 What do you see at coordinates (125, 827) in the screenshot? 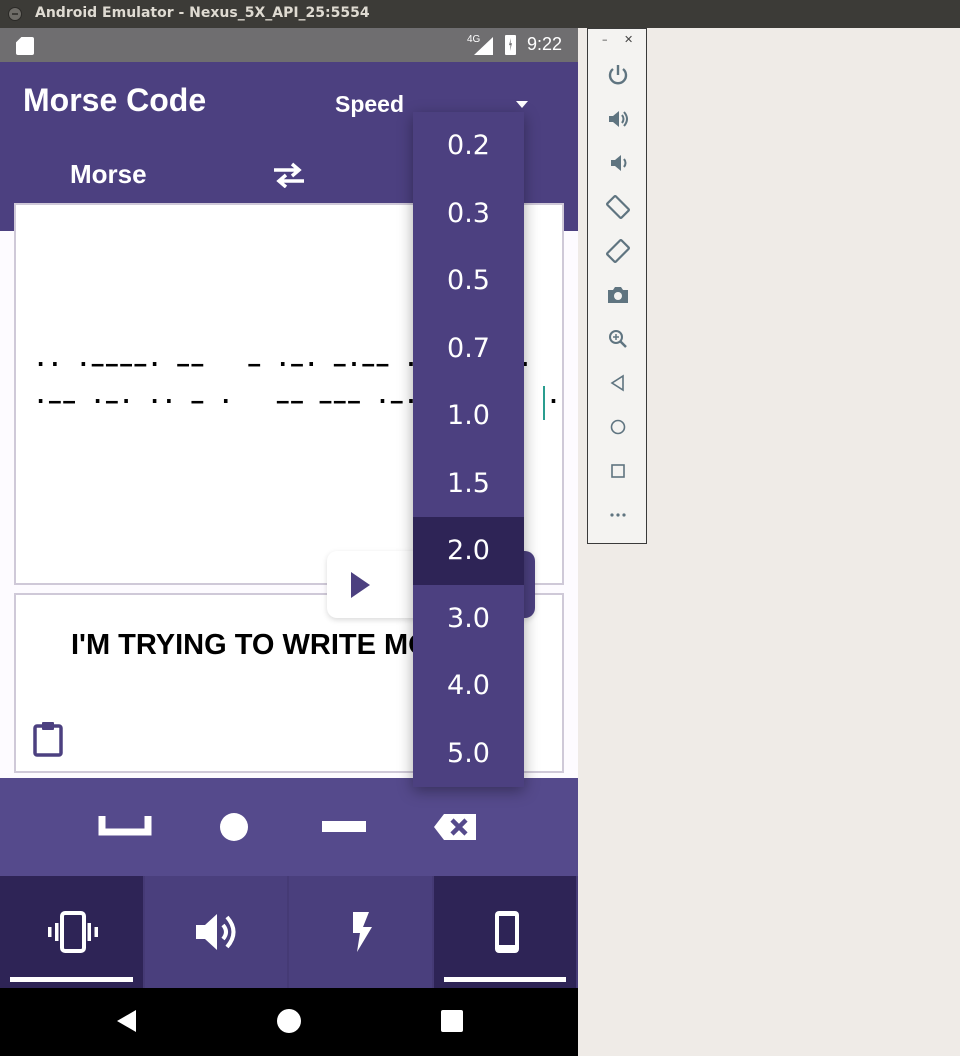
I see `space-key` at bounding box center [125, 827].